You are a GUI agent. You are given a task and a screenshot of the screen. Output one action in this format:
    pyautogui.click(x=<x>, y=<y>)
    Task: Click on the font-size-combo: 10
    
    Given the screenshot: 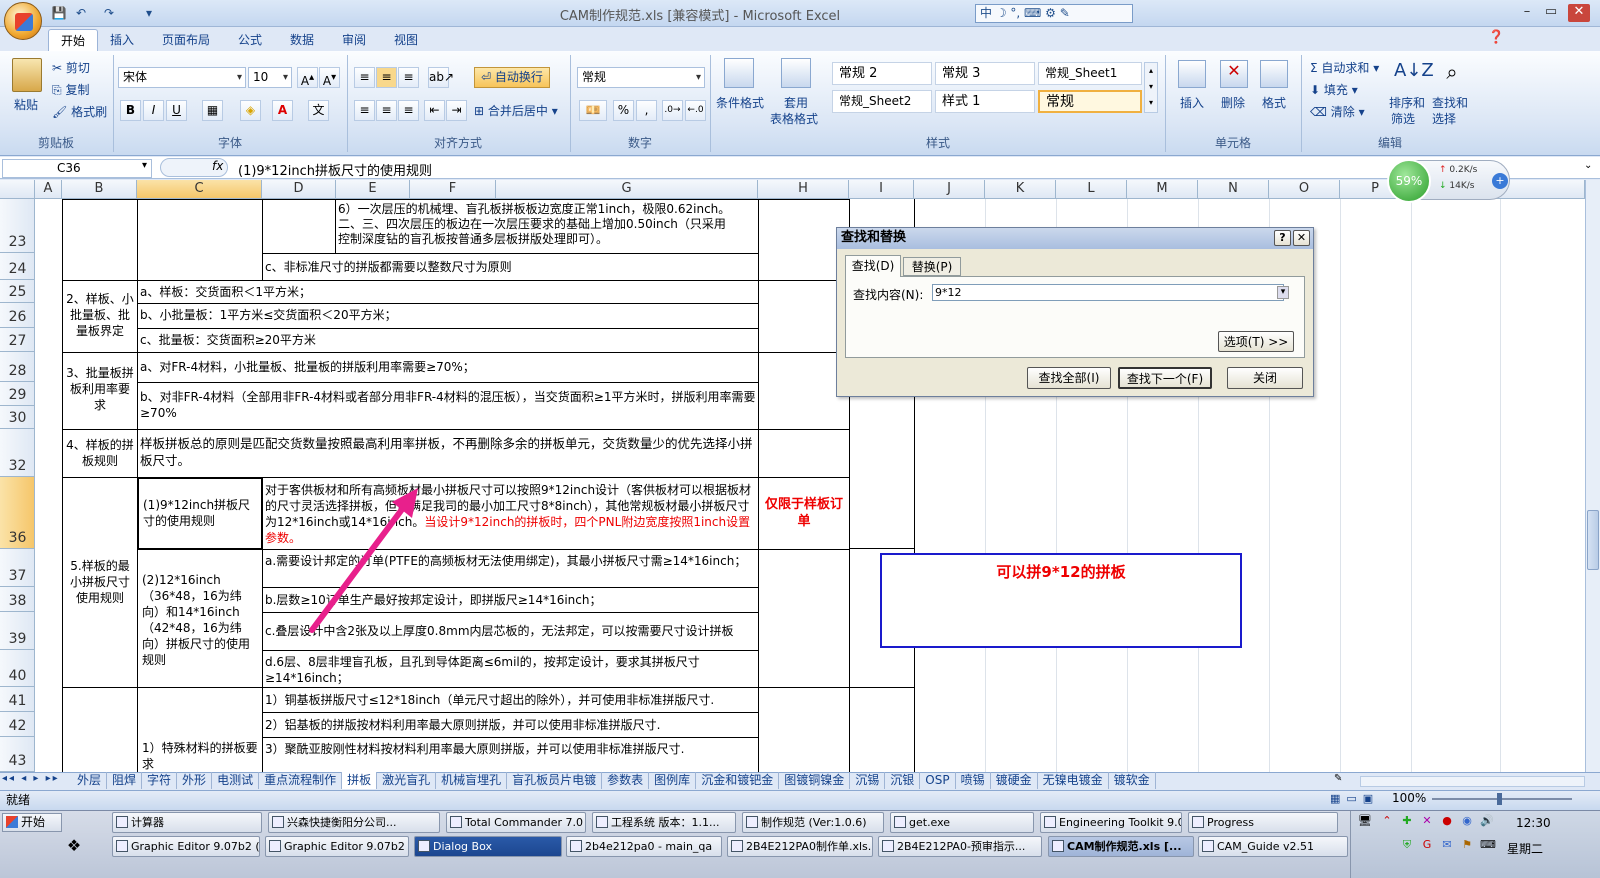 What is the action you would take?
    pyautogui.click(x=270, y=77)
    